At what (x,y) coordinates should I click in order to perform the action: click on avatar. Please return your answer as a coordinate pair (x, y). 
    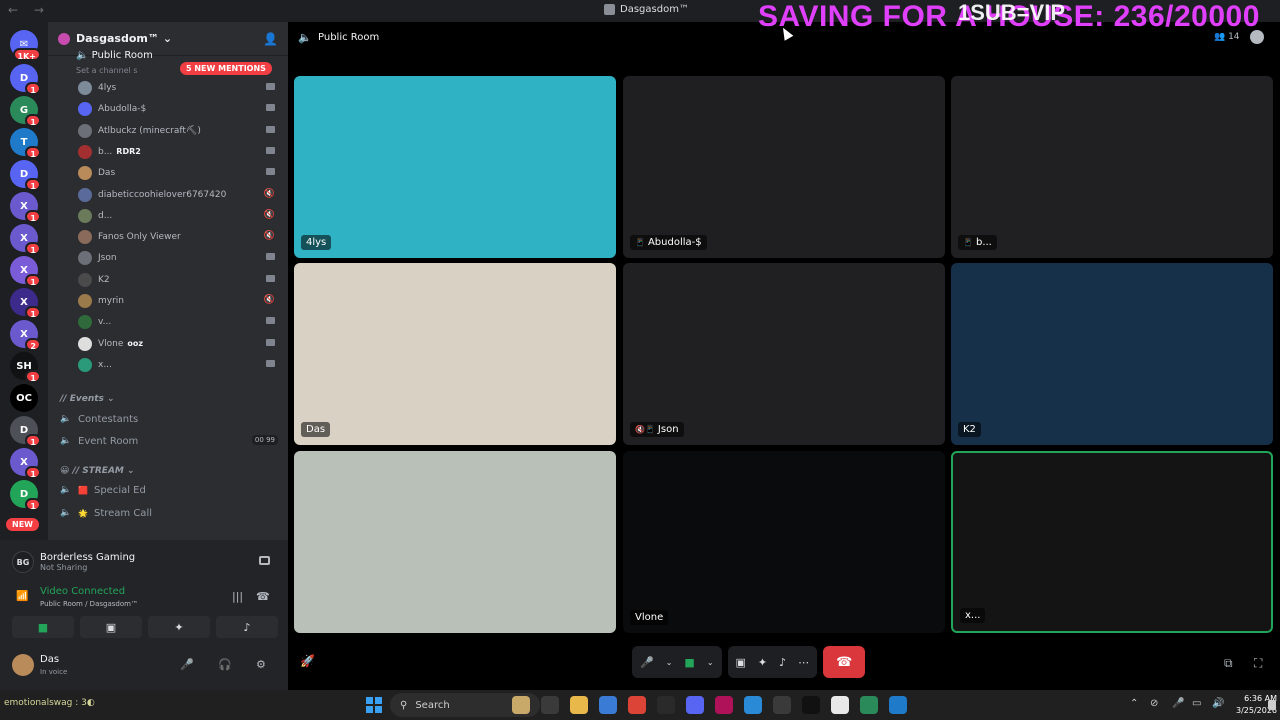
    Looking at the image, I should click on (23, 665).